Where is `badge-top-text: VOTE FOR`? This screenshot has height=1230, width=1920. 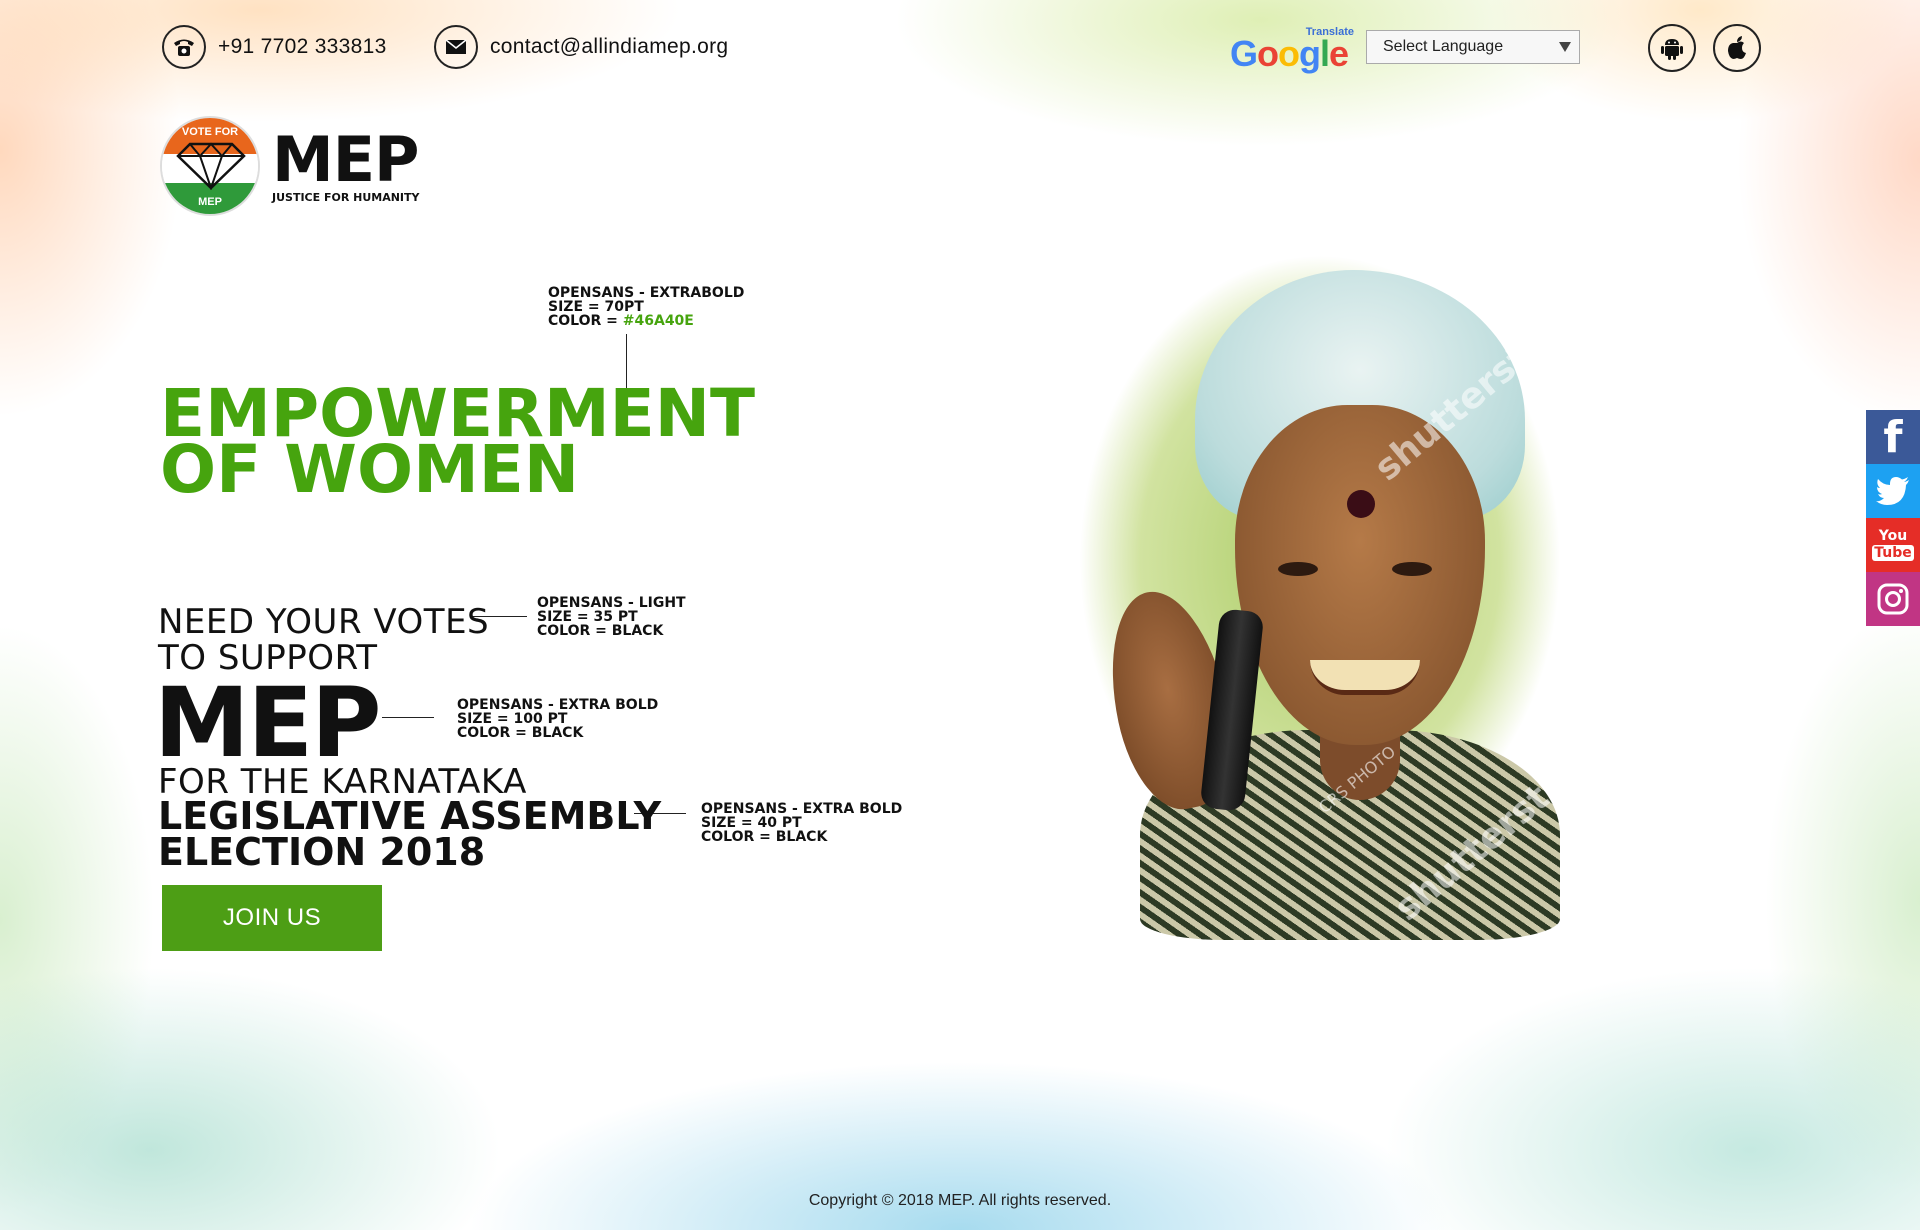 badge-top-text: VOTE FOR is located at coordinates (210, 132).